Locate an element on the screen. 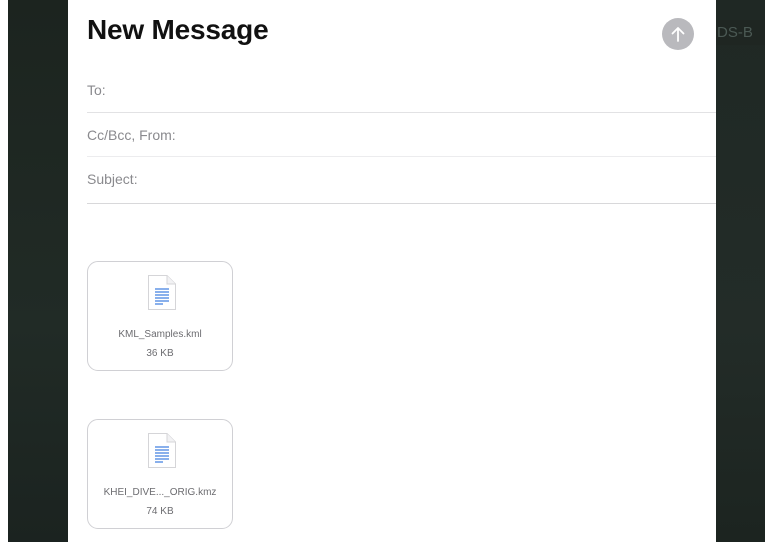 The height and width of the screenshot is (542, 765). background-window-label: DS-B is located at coordinates (740, 32).